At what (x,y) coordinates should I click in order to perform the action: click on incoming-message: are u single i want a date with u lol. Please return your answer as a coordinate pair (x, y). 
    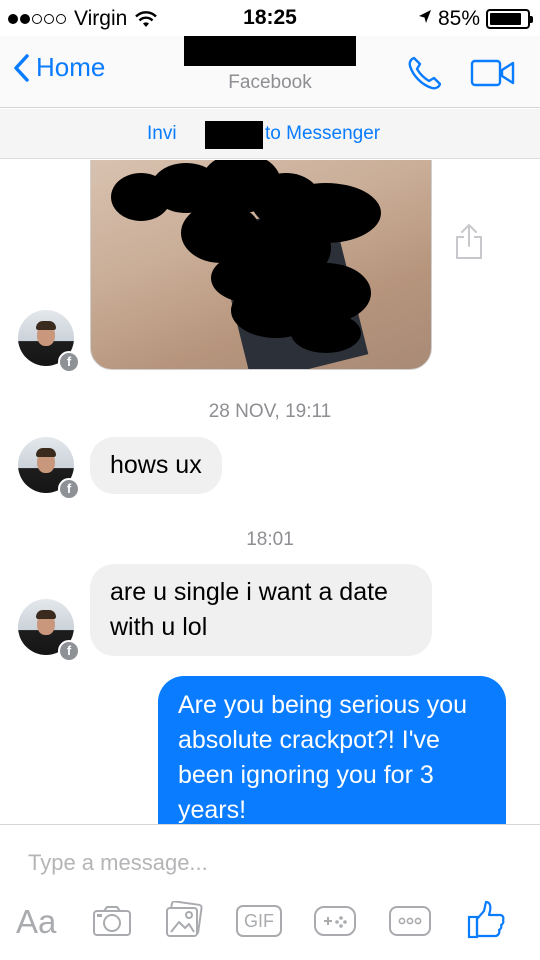
    Looking at the image, I should click on (261, 610).